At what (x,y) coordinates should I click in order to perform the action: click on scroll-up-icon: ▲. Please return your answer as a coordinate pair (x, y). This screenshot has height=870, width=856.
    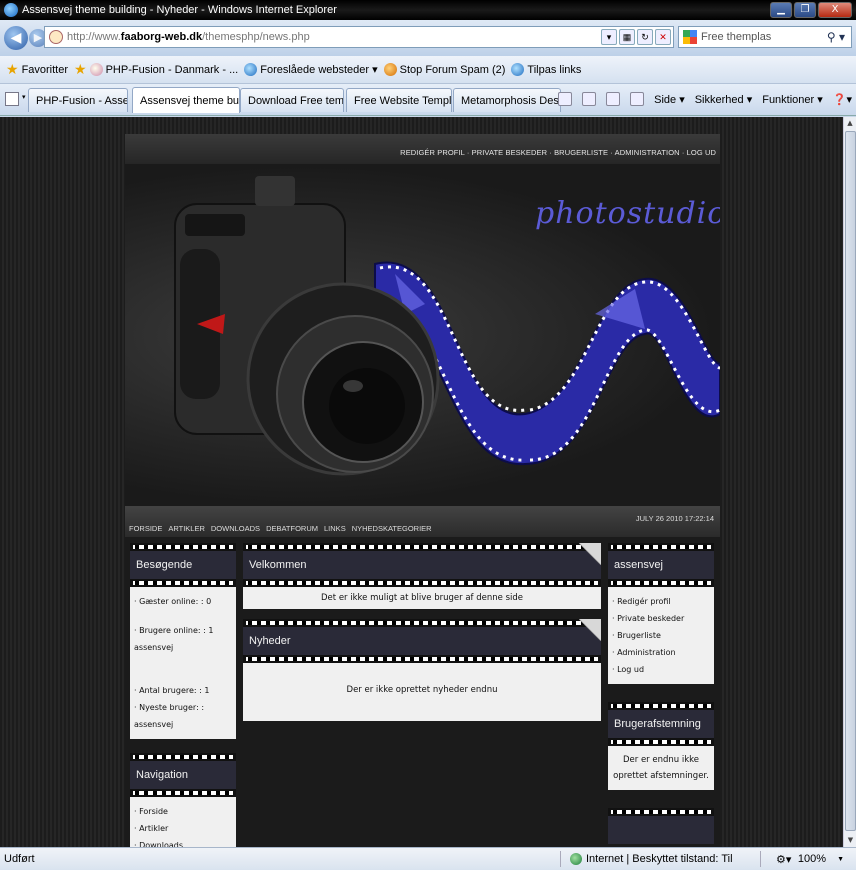
    Looking at the image, I should click on (850, 123).